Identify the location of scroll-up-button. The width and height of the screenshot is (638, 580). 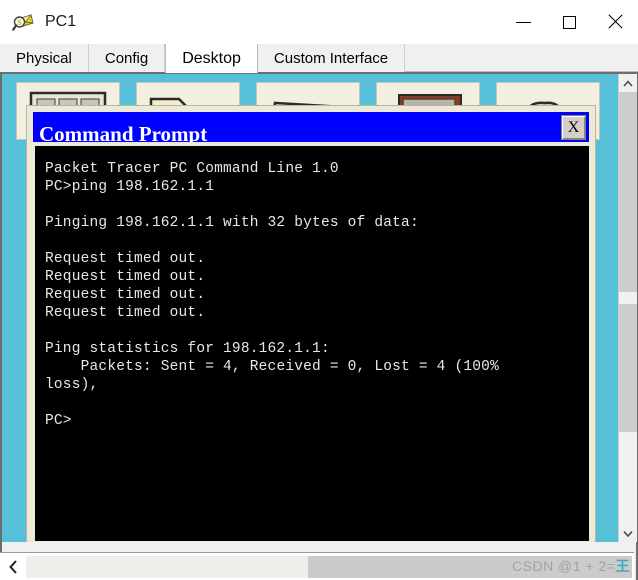
(628, 83).